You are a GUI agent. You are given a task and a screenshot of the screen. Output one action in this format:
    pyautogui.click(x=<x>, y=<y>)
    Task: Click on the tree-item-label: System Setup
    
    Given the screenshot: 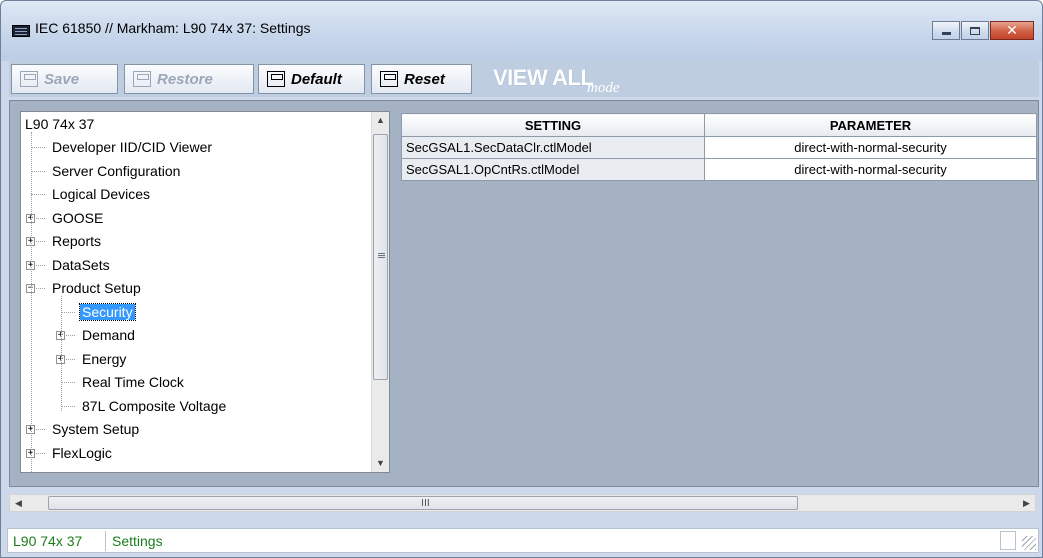 What is the action you would take?
    pyautogui.click(x=96, y=429)
    